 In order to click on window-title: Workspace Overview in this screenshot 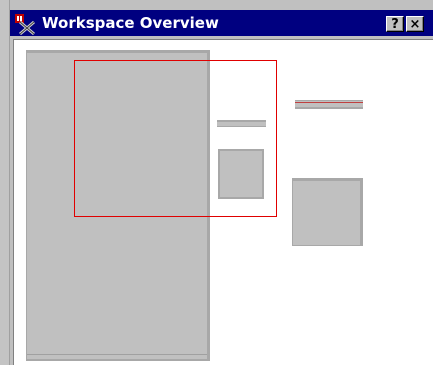, I will do `click(130, 23)`.